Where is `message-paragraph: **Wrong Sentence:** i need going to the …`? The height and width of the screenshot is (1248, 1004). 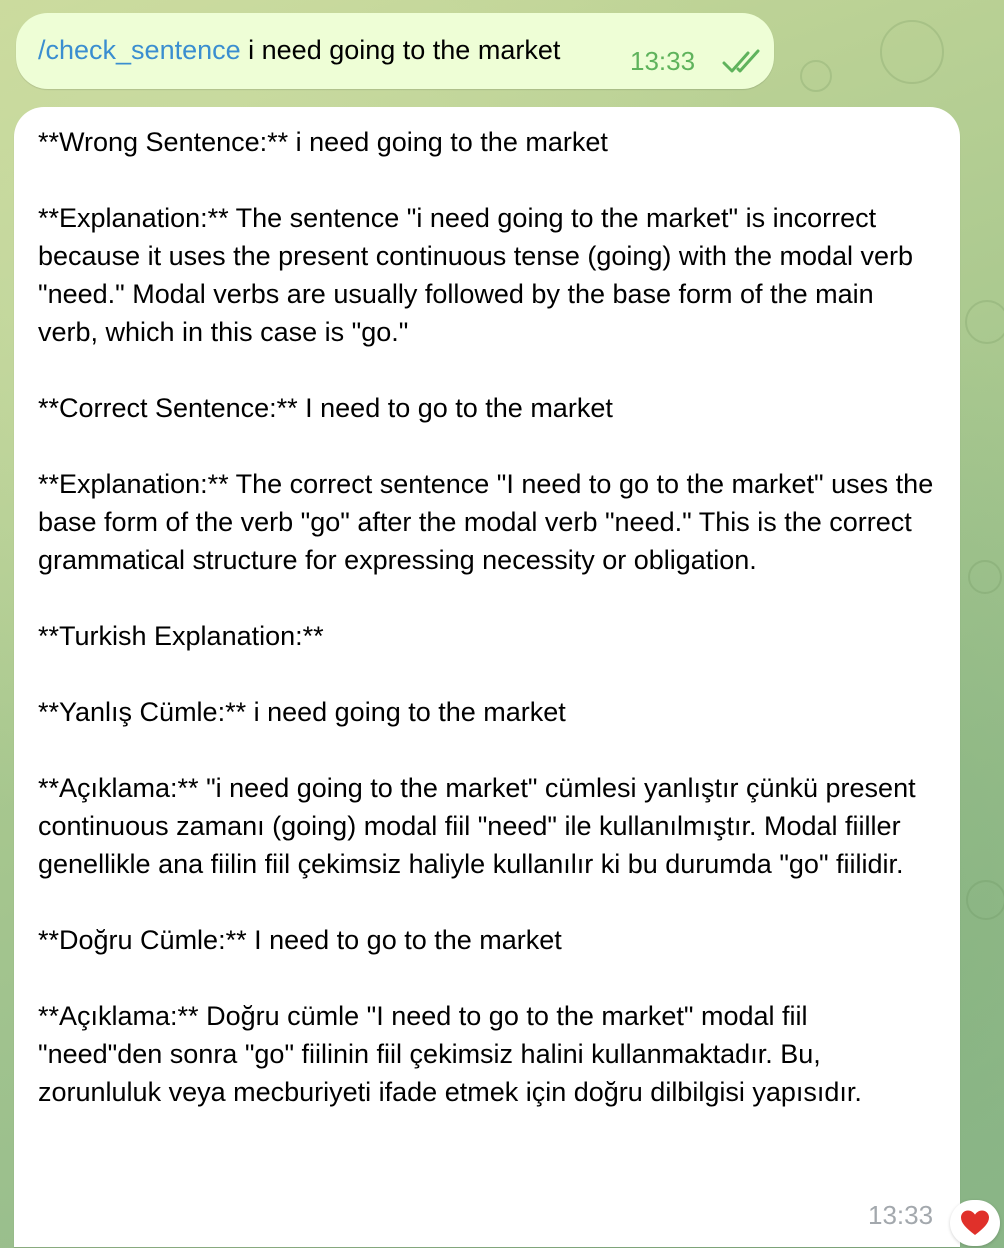 message-paragraph: **Wrong Sentence:** i need going to the … is located at coordinates (323, 142).